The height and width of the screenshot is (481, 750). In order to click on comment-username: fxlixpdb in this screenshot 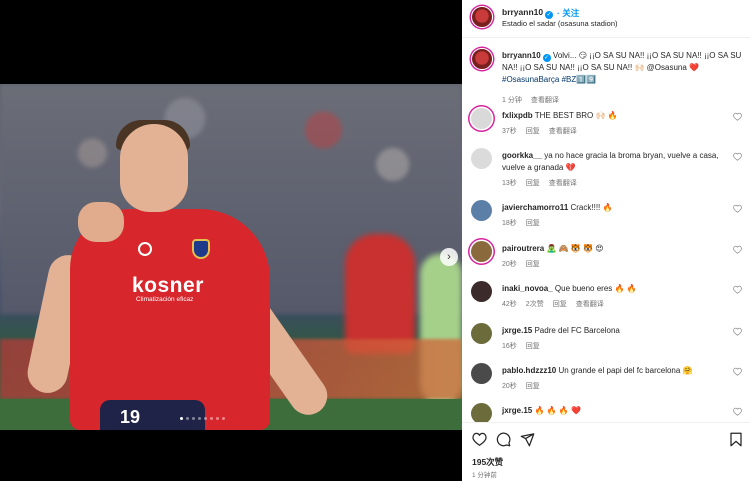, I will do `click(517, 115)`.